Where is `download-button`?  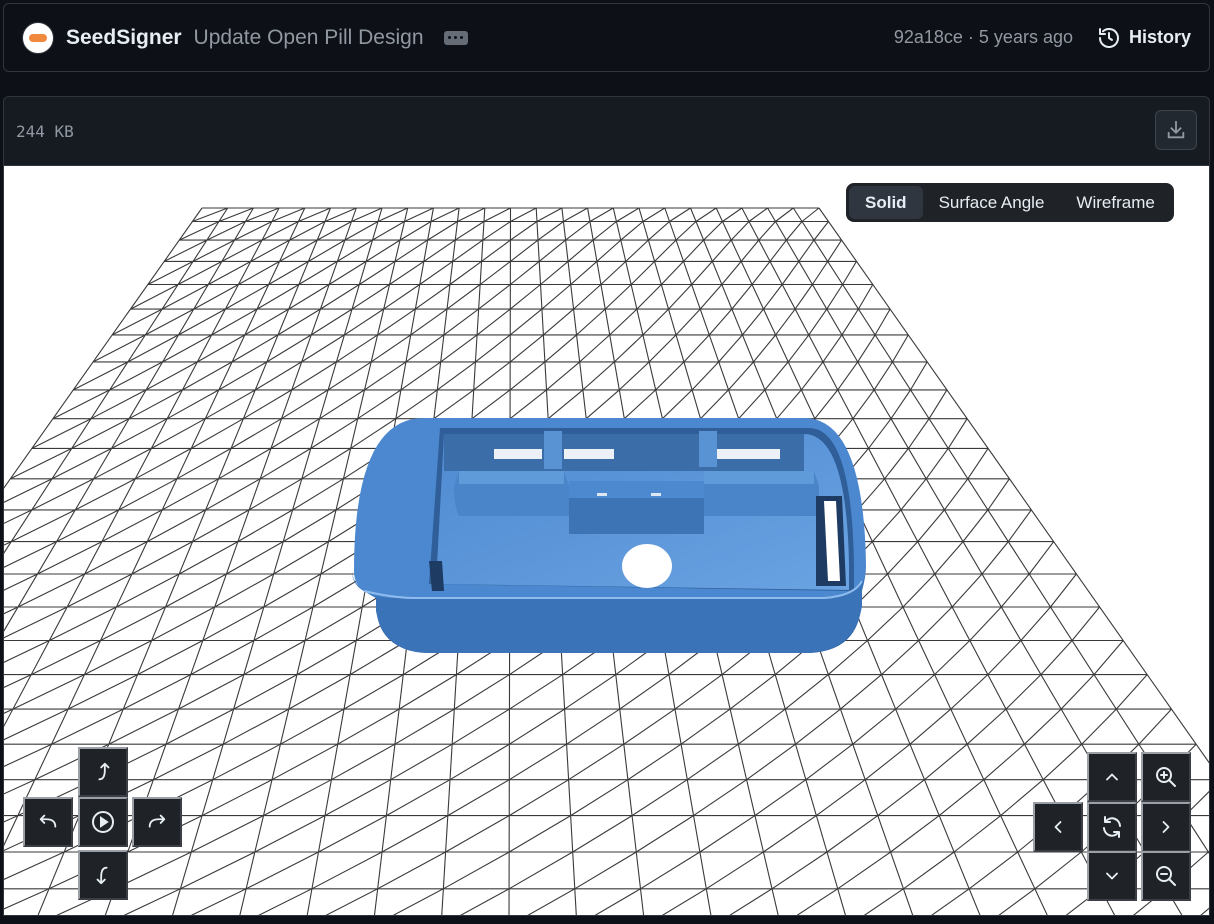 download-button is located at coordinates (1176, 130).